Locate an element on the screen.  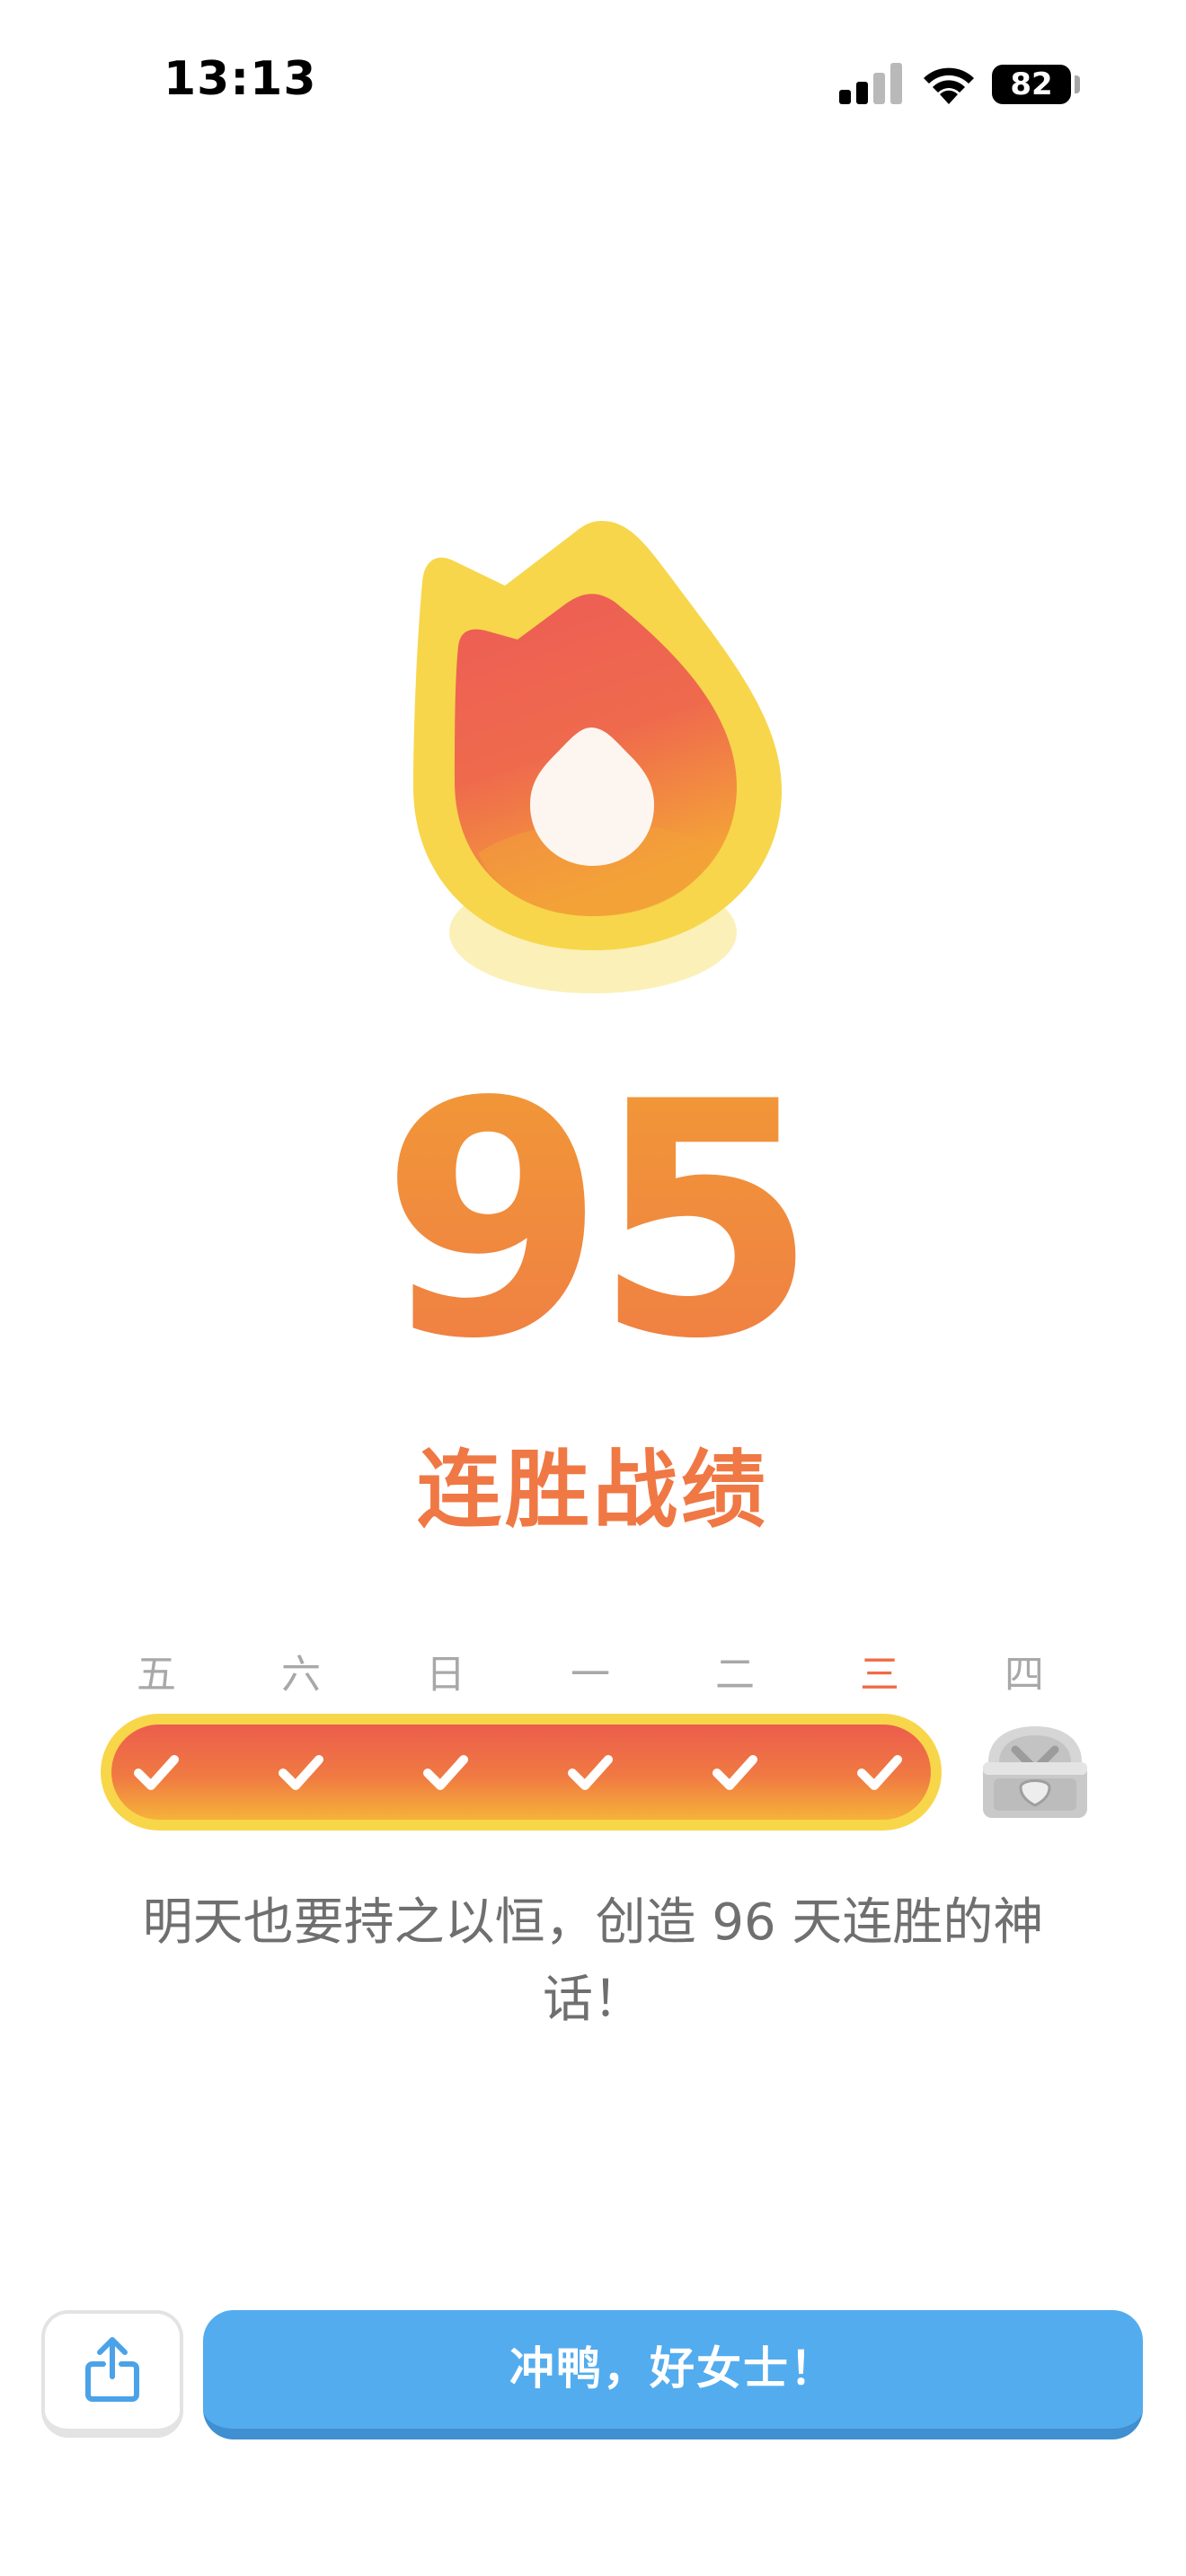
week-day-labels: 五 六 日 一 二 三 四 is located at coordinates (593, 1675).